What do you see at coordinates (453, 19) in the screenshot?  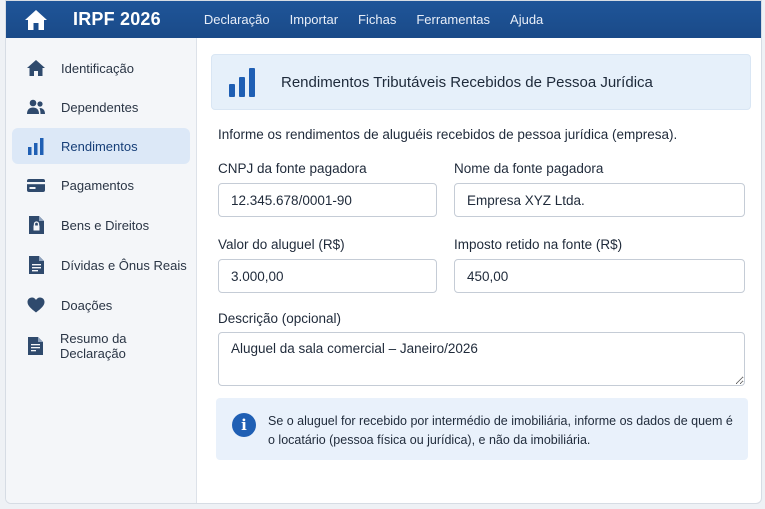 I see `menu-ferramentas: Ferramentas` at bounding box center [453, 19].